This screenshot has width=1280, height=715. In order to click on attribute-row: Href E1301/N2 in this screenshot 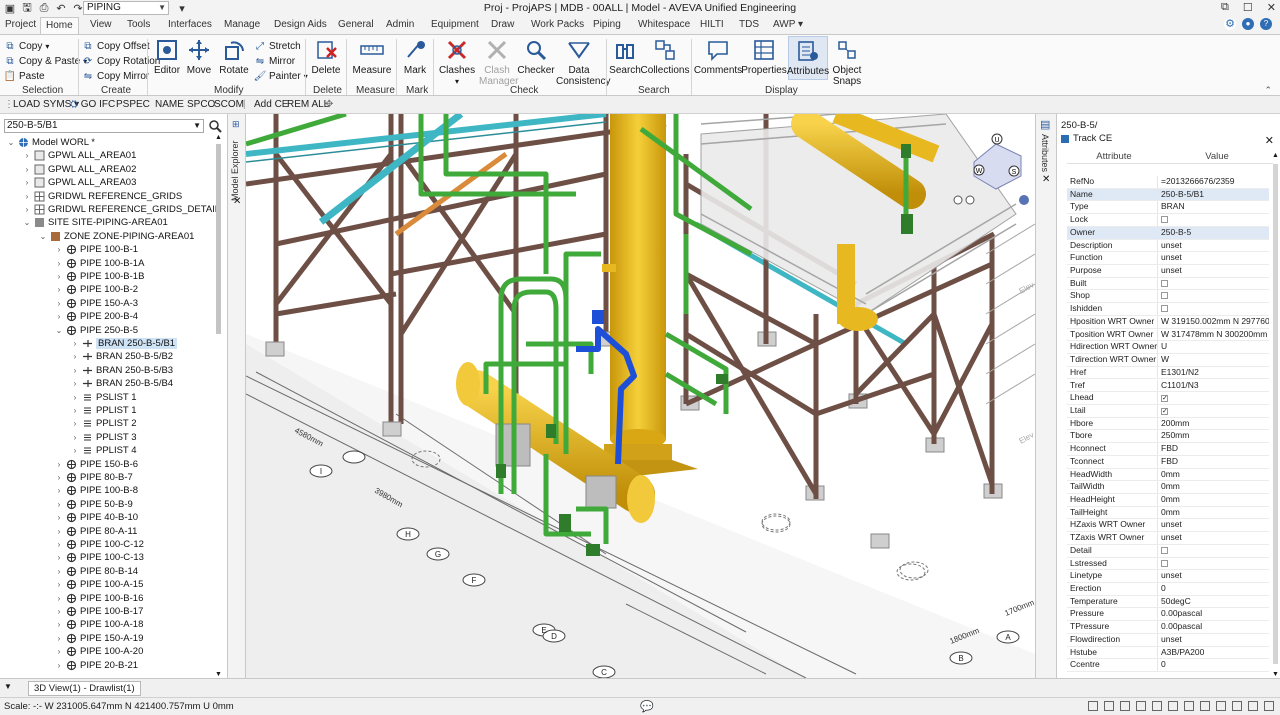, I will do `click(1168, 373)`.